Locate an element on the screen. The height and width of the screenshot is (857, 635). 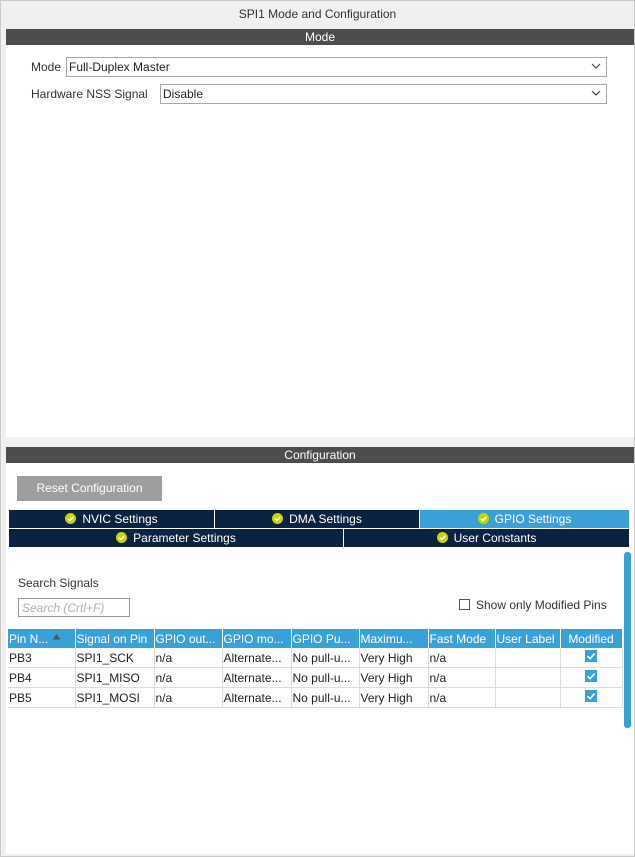
cell-pin: PB4 is located at coordinates (42, 677).